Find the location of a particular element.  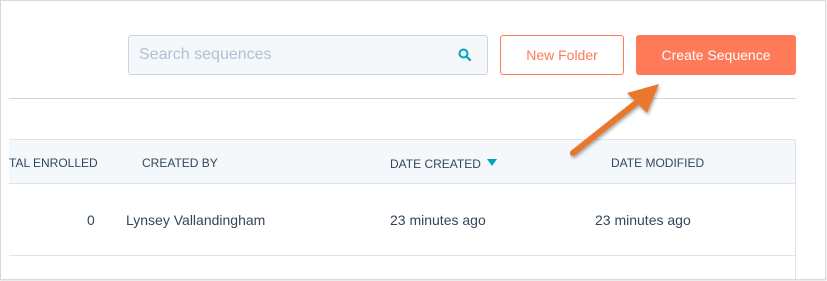

cell-date-created: 23 minutes ago is located at coordinates (438, 220).